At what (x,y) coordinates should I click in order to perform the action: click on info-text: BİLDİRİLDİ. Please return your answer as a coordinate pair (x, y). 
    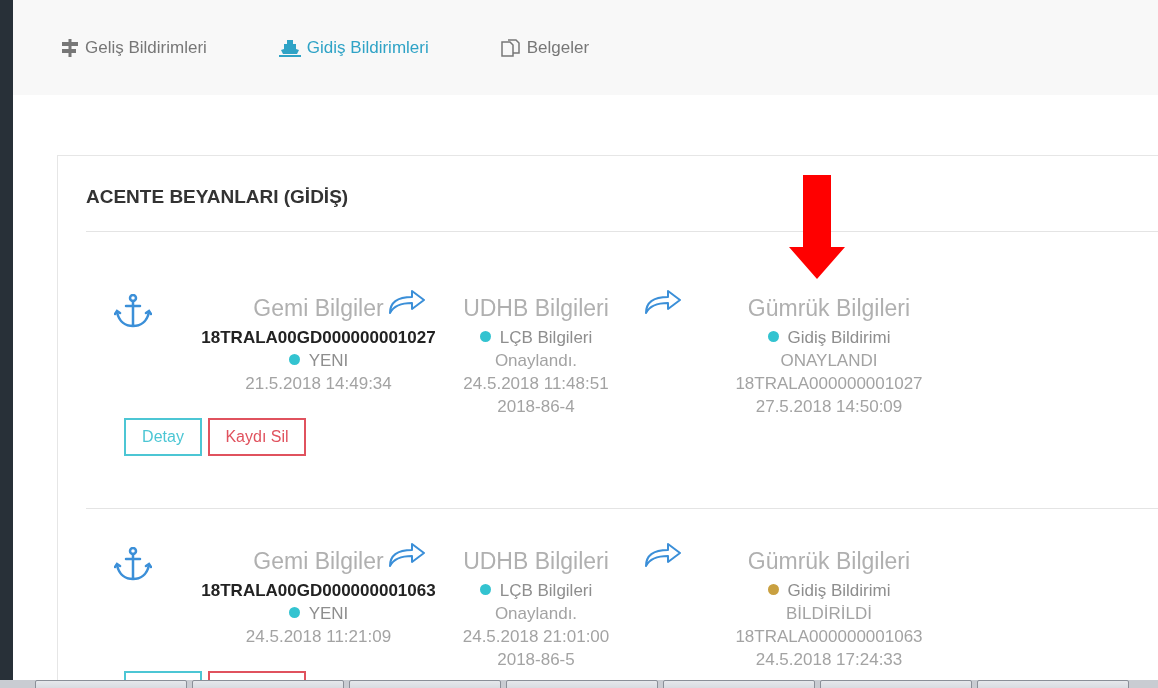
    Looking at the image, I should click on (829, 614).